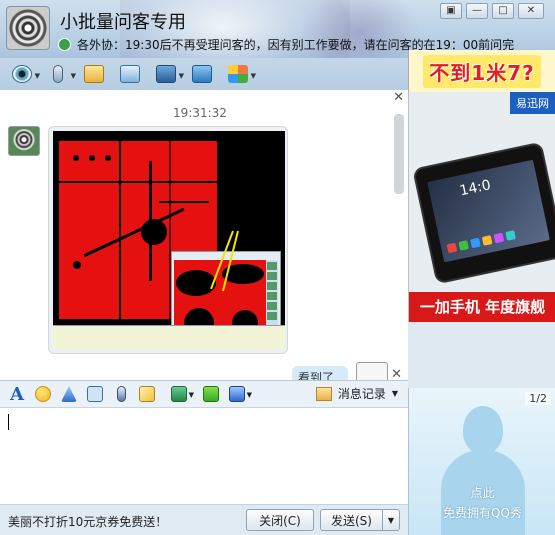 The image size is (555, 535). I want to click on history-icon, so click(323, 393).